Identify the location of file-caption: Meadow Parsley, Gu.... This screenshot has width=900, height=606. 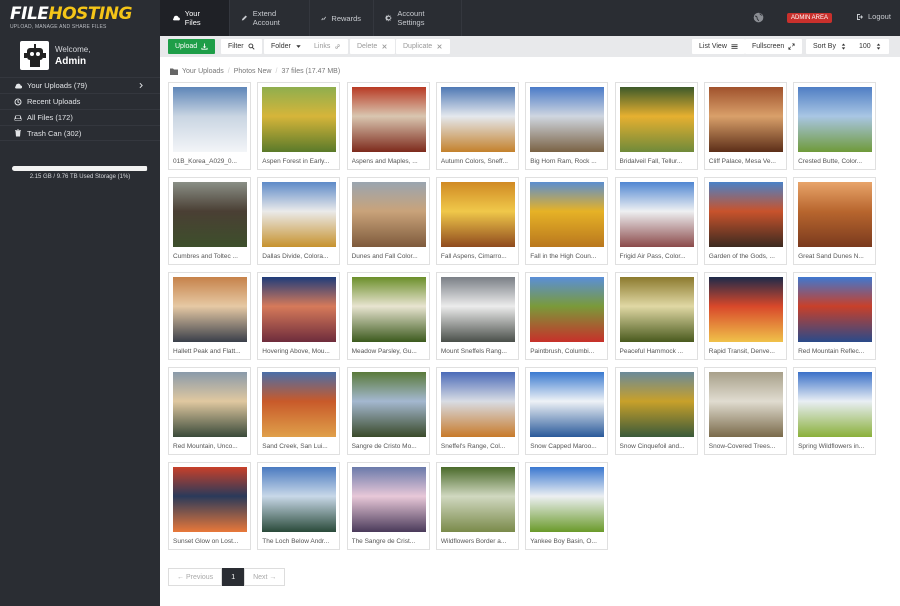
(390, 351).